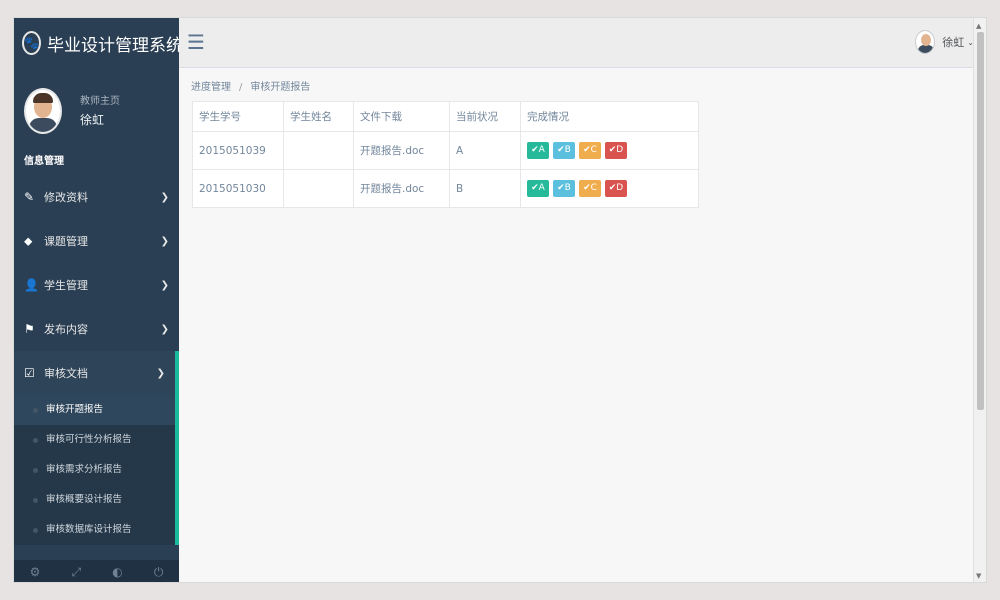 The width and height of the screenshot is (1000, 600). I want to click on hamburger-icon: ☰, so click(196, 42).